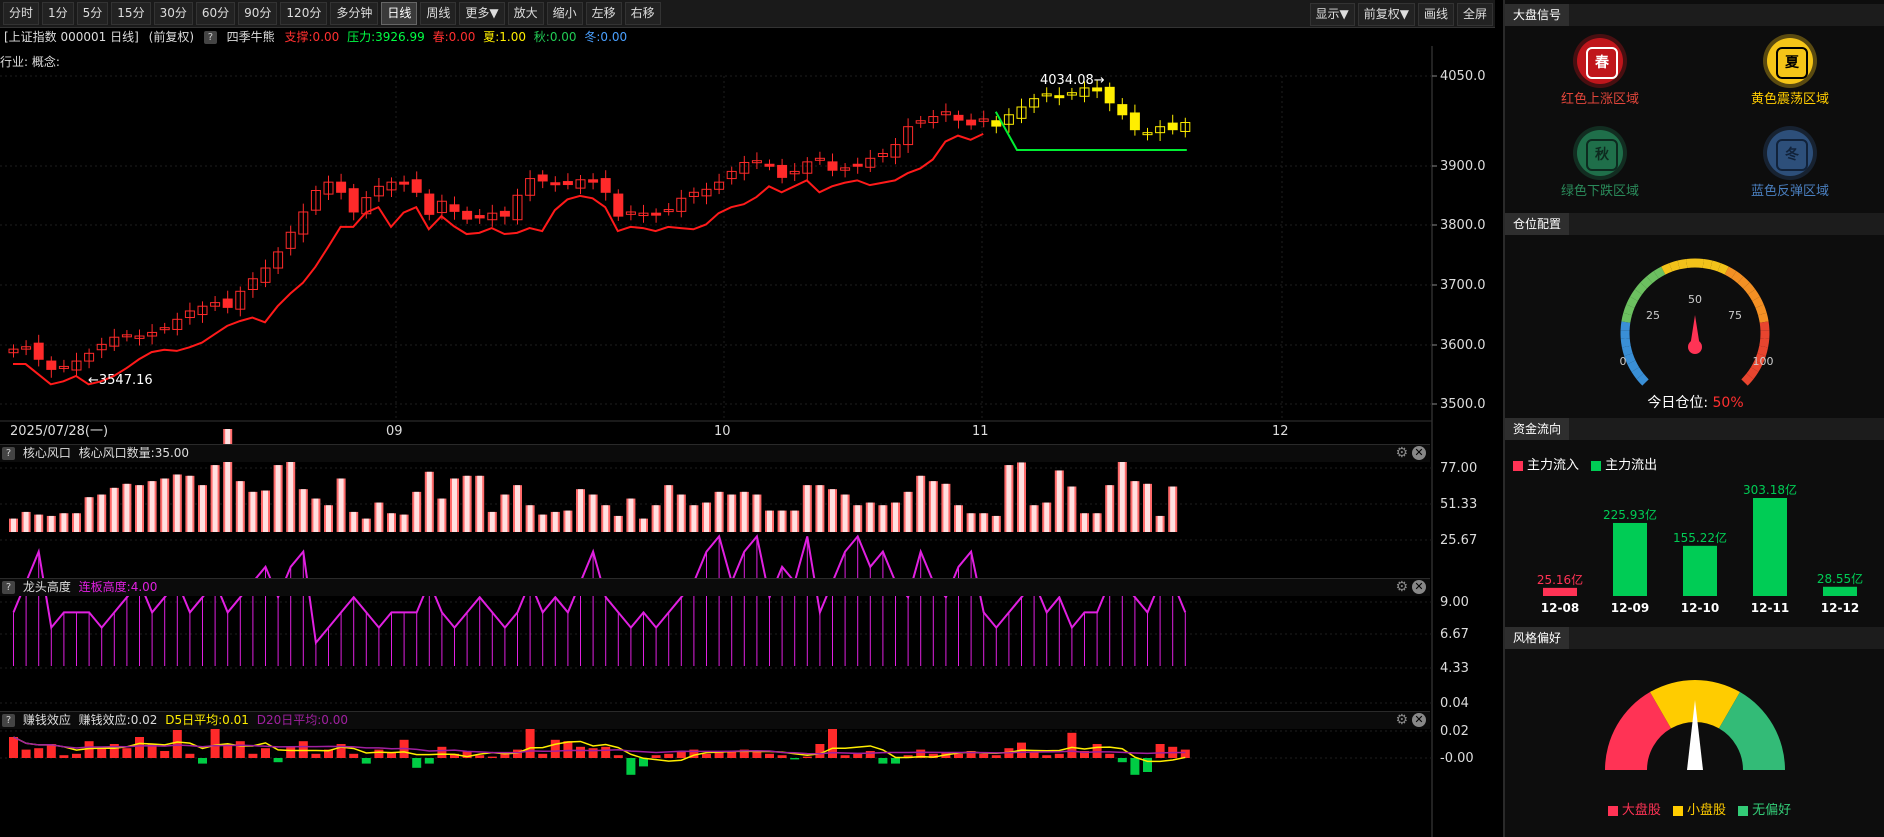  Describe the element at coordinates (1840, 578) in the screenshot. I see `flow-value-label: 28.55亿` at that location.